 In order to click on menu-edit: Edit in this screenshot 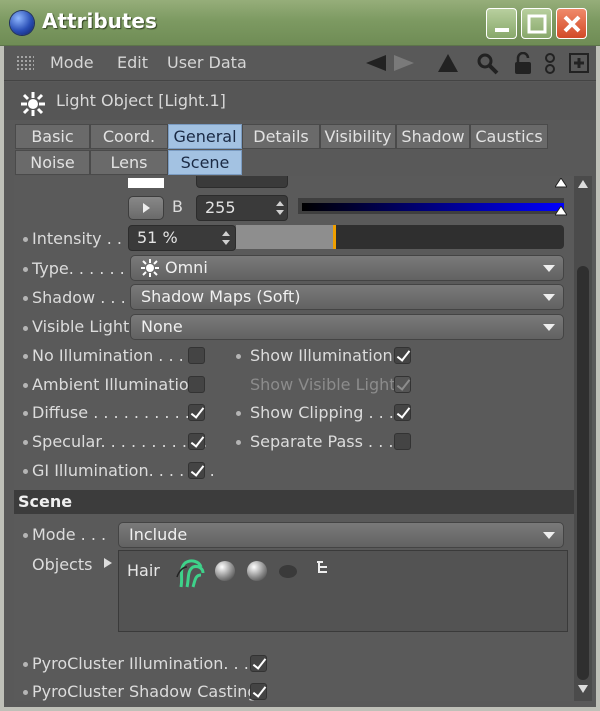, I will do `click(132, 62)`.